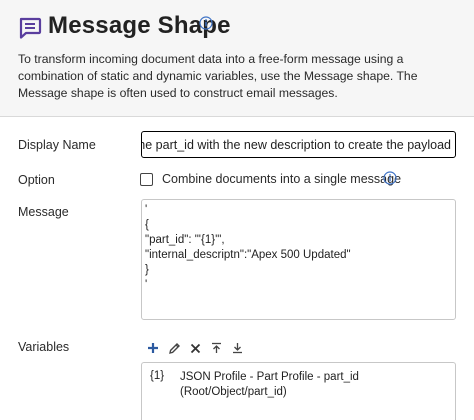 This screenshot has height=420, width=474. I want to click on delete-icon, so click(195, 348).